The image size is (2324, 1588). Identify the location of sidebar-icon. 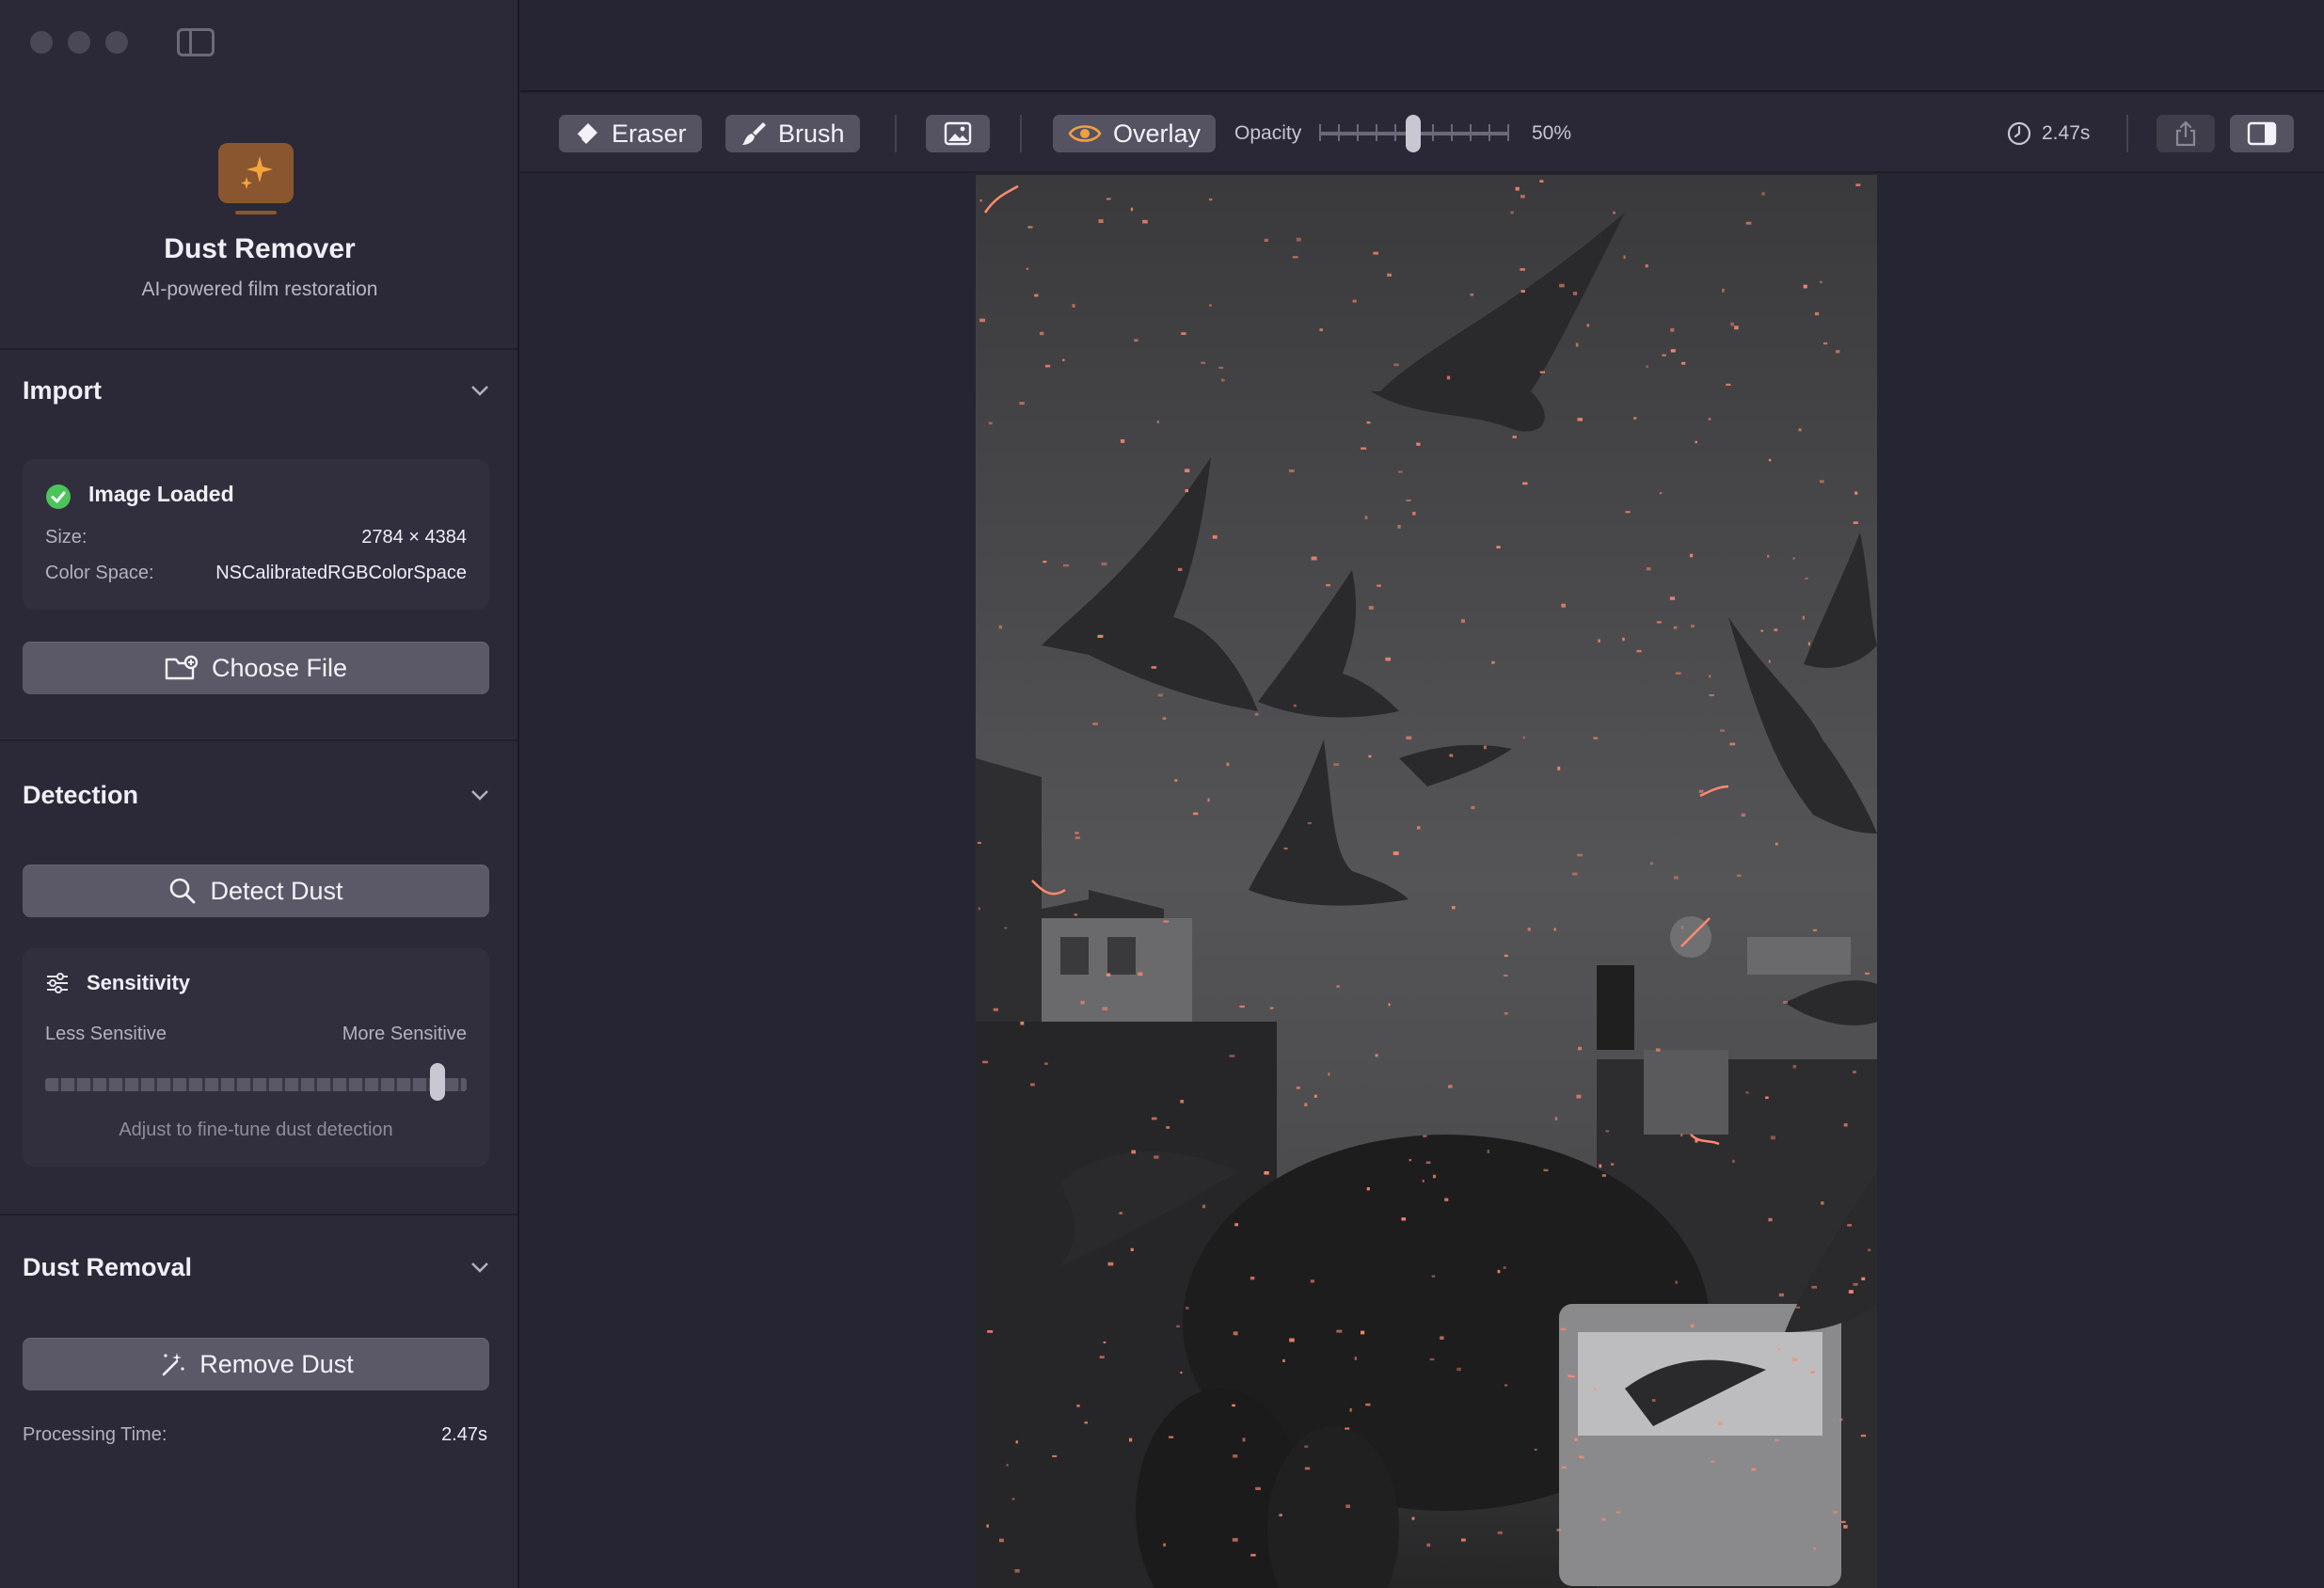
(196, 42).